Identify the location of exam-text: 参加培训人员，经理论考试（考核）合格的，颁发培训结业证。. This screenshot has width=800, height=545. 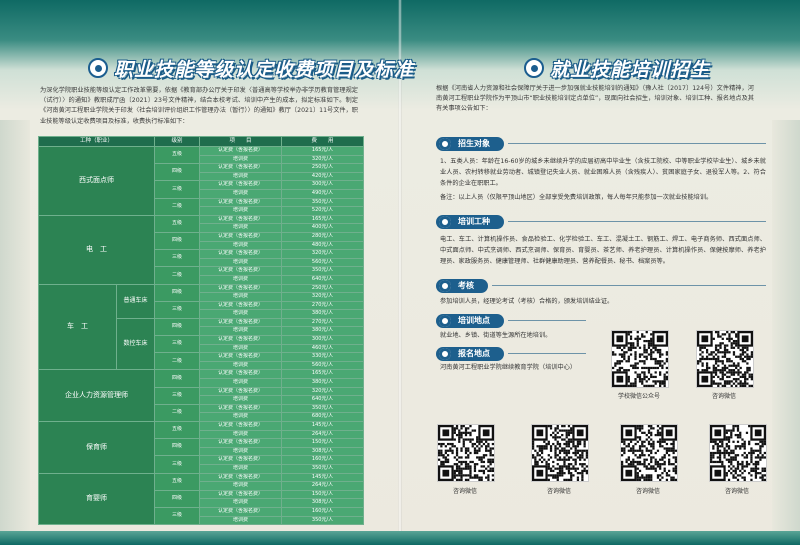
(527, 301).